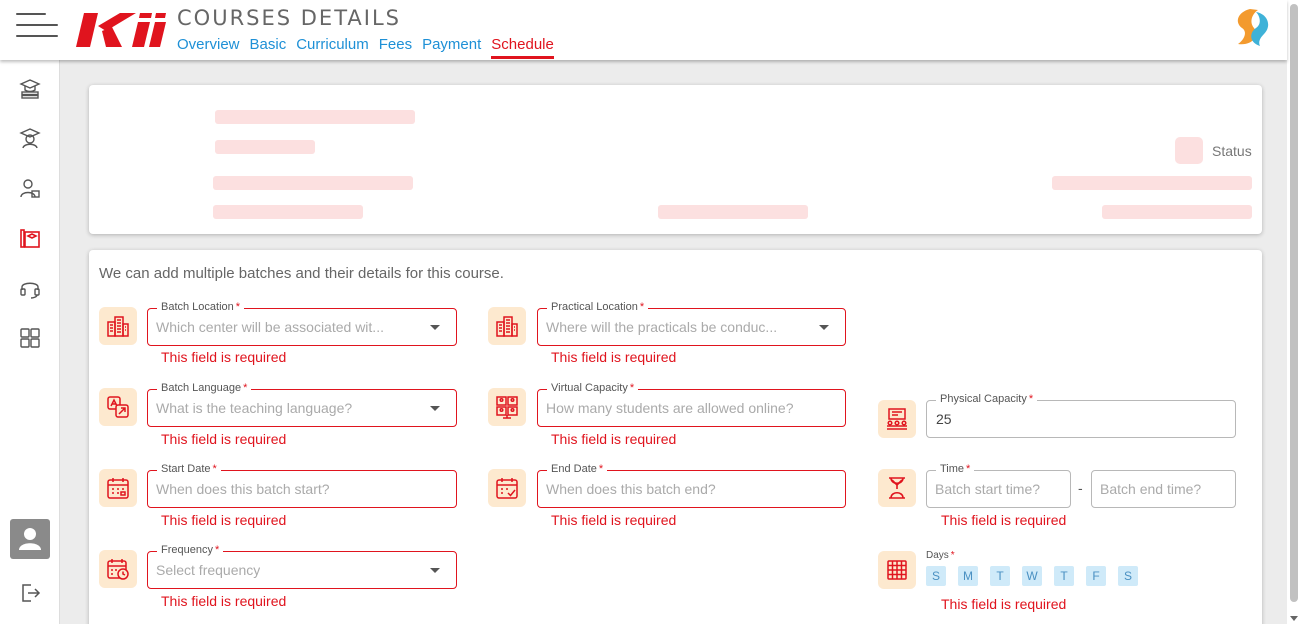 The width and height of the screenshot is (1301, 624). Describe the element at coordinates (118, 488) in the screenshot. I see `calendar-icon` at that location.